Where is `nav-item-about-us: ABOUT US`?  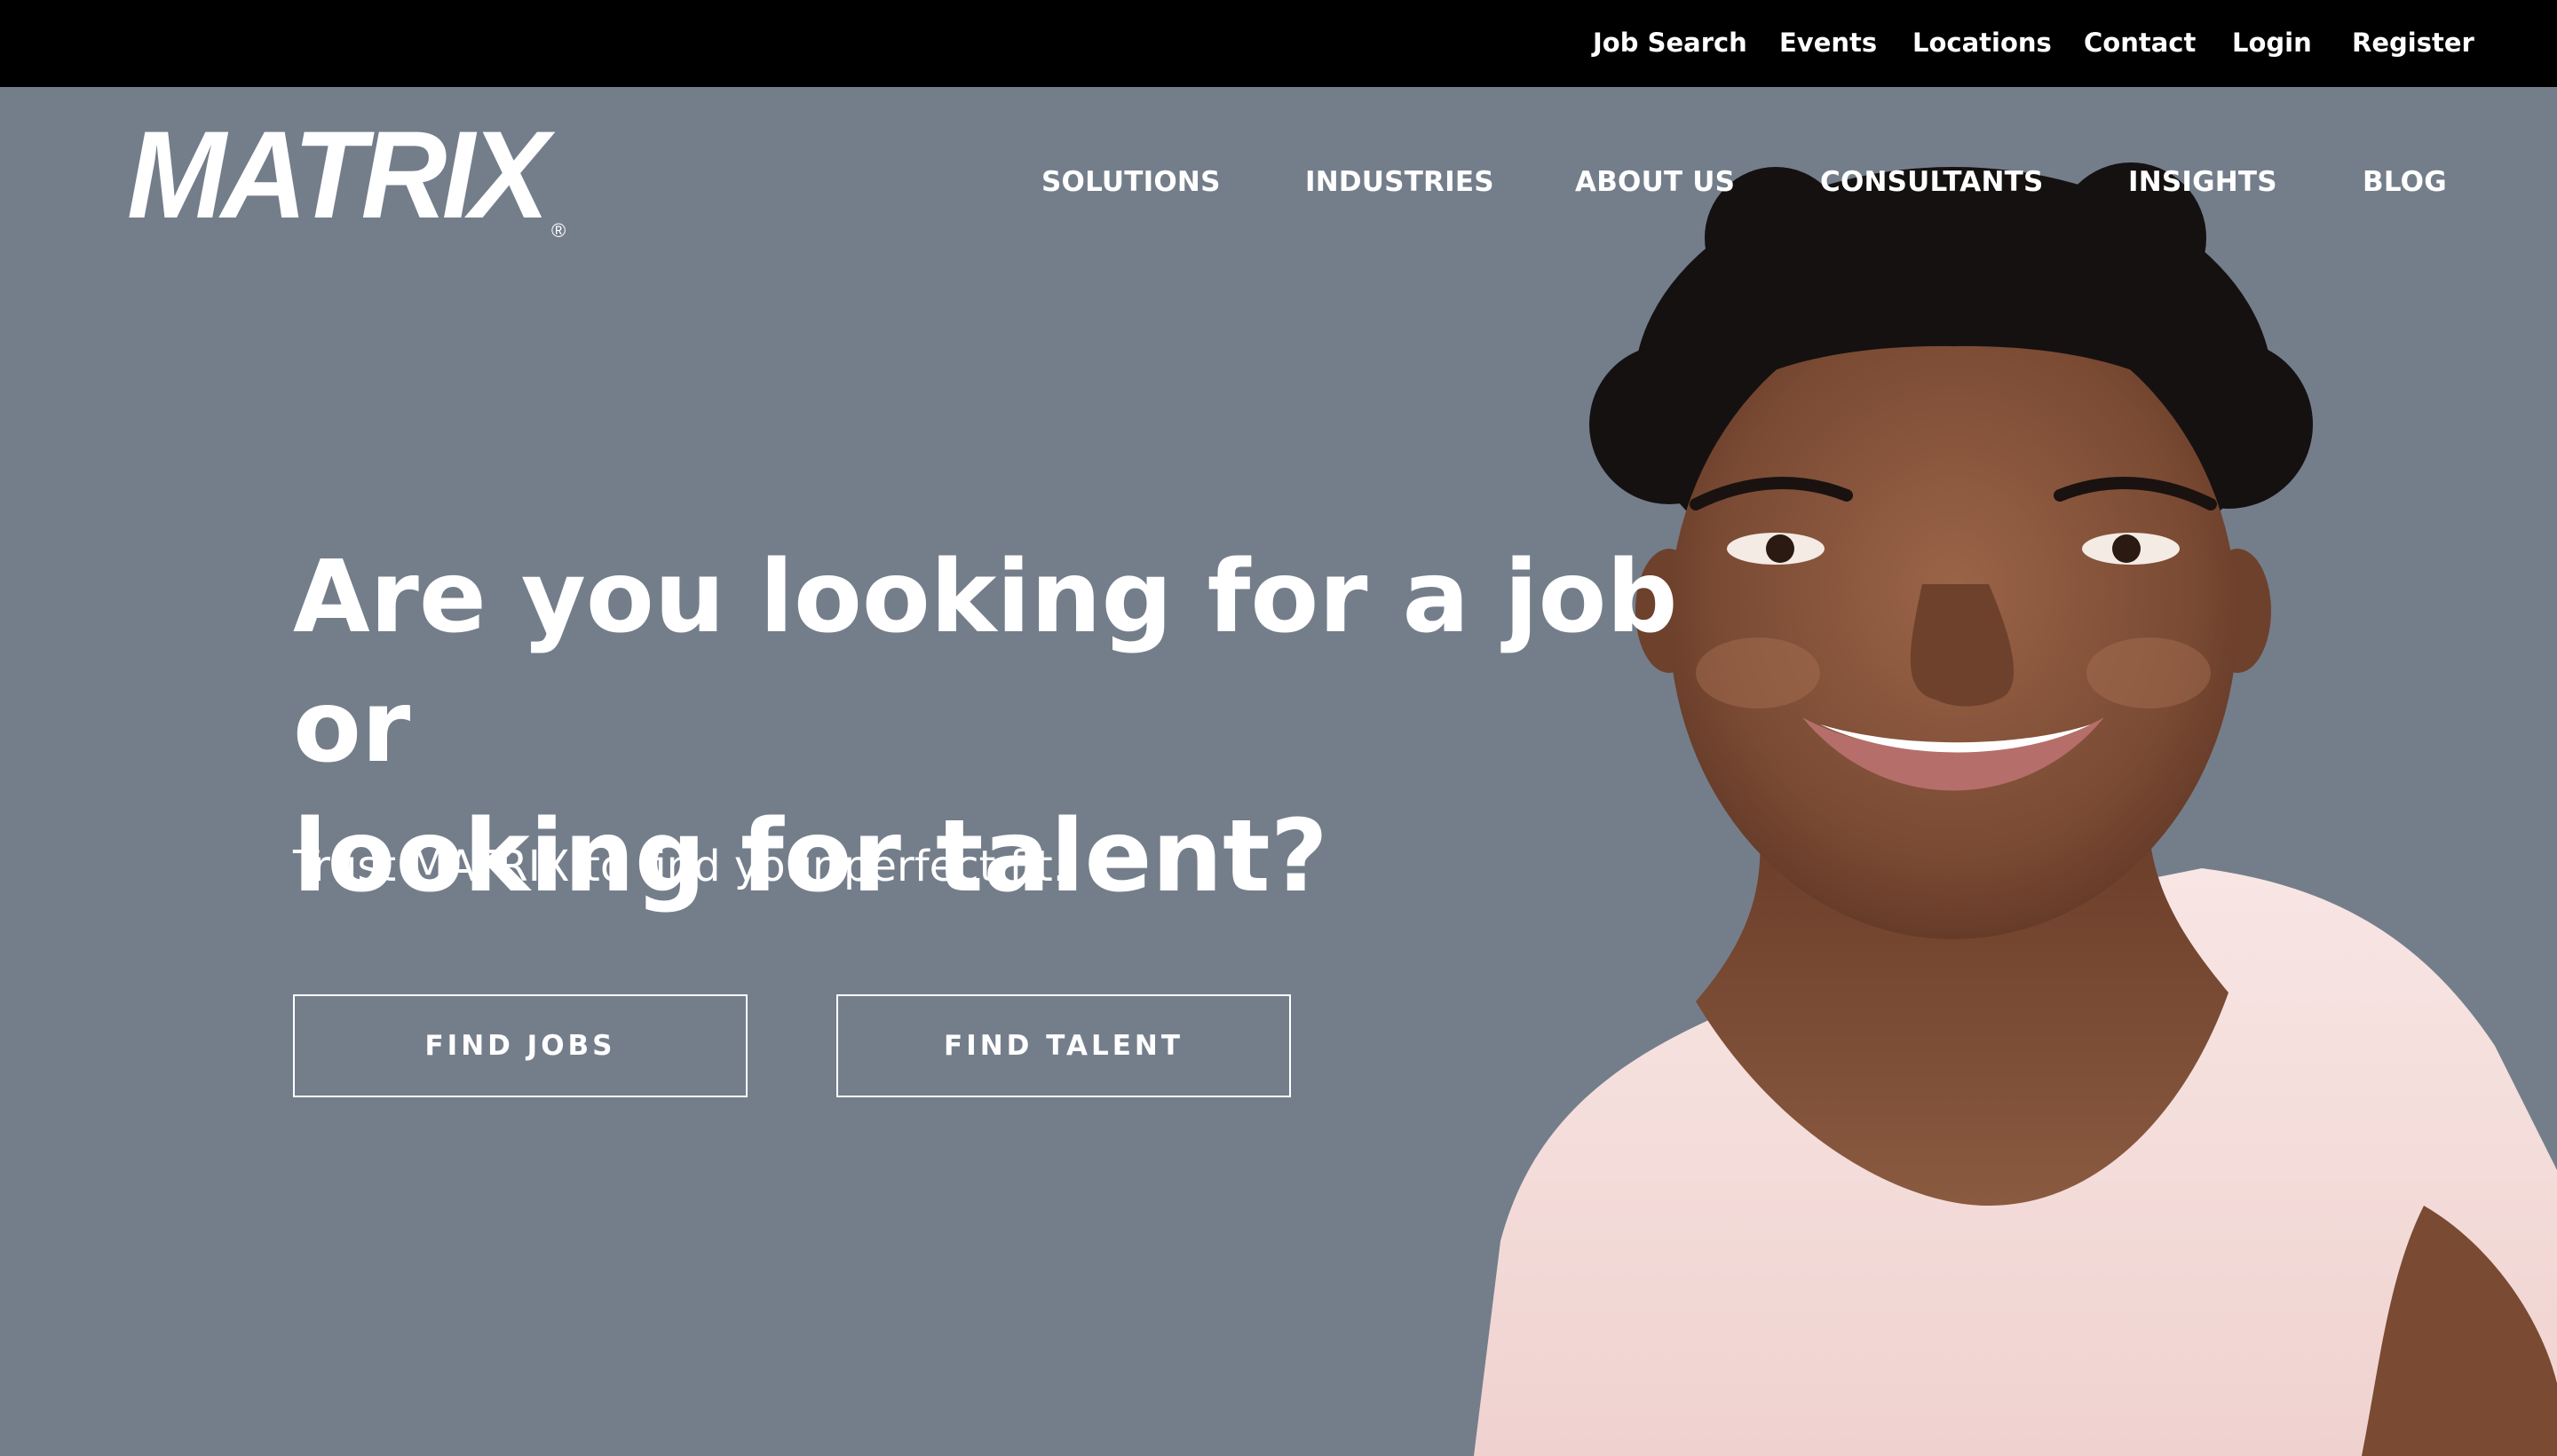 nav-item-about-us: ABOUT US is located at coordinates (1655, 182).